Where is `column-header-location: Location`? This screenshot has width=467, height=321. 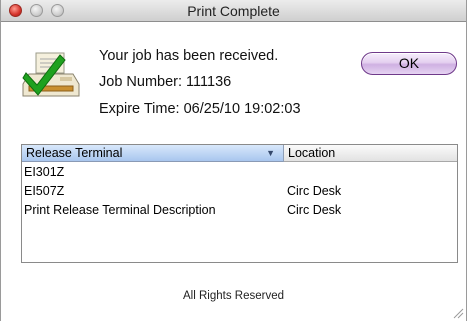 column-header-location: Location is located at coordinates (370, 153).